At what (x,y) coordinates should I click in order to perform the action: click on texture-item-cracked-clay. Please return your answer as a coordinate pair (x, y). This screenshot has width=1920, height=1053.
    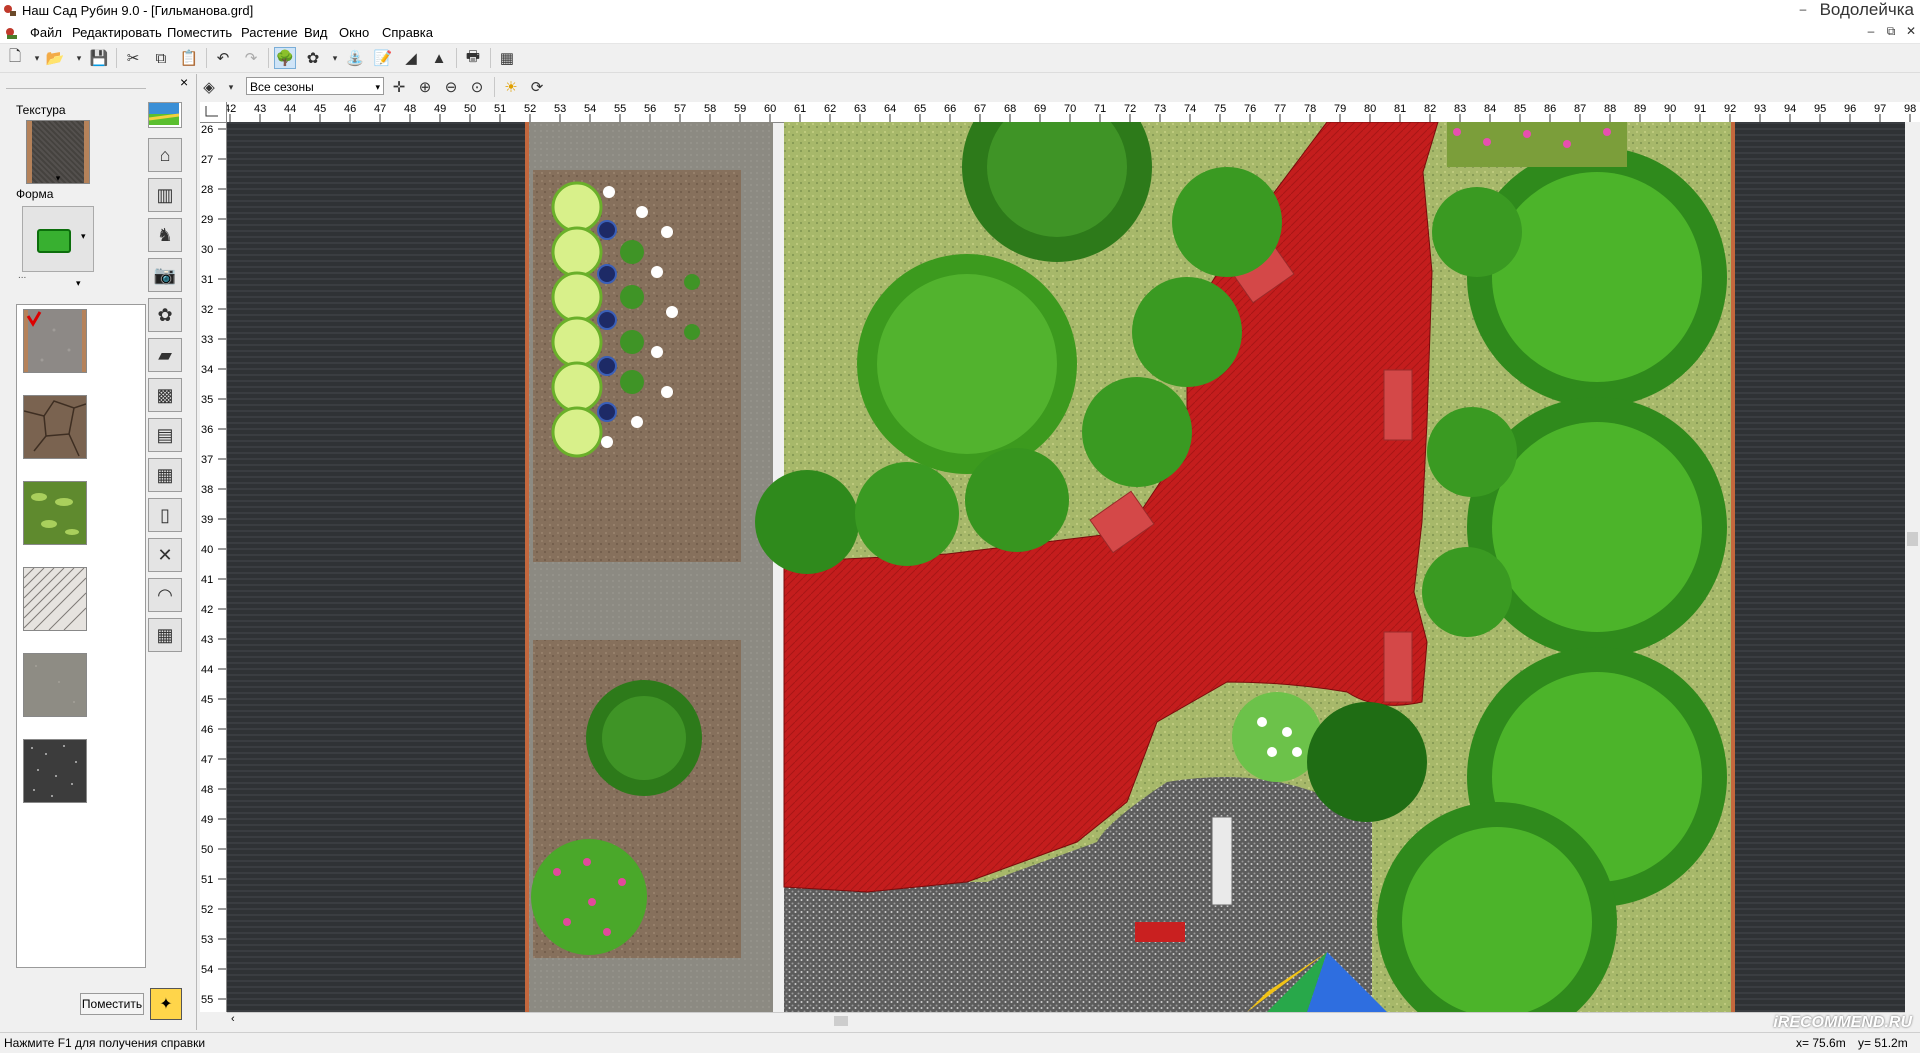
    Looking at the image, I should click on (55, 427).